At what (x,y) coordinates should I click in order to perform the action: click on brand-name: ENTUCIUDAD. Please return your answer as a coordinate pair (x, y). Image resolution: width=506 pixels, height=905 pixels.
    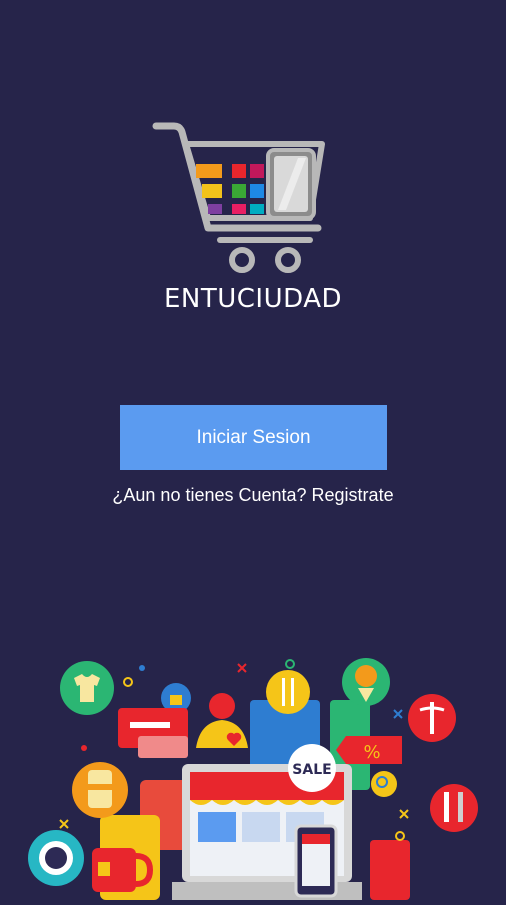
    Looking at the image, I should click on (252, 299).